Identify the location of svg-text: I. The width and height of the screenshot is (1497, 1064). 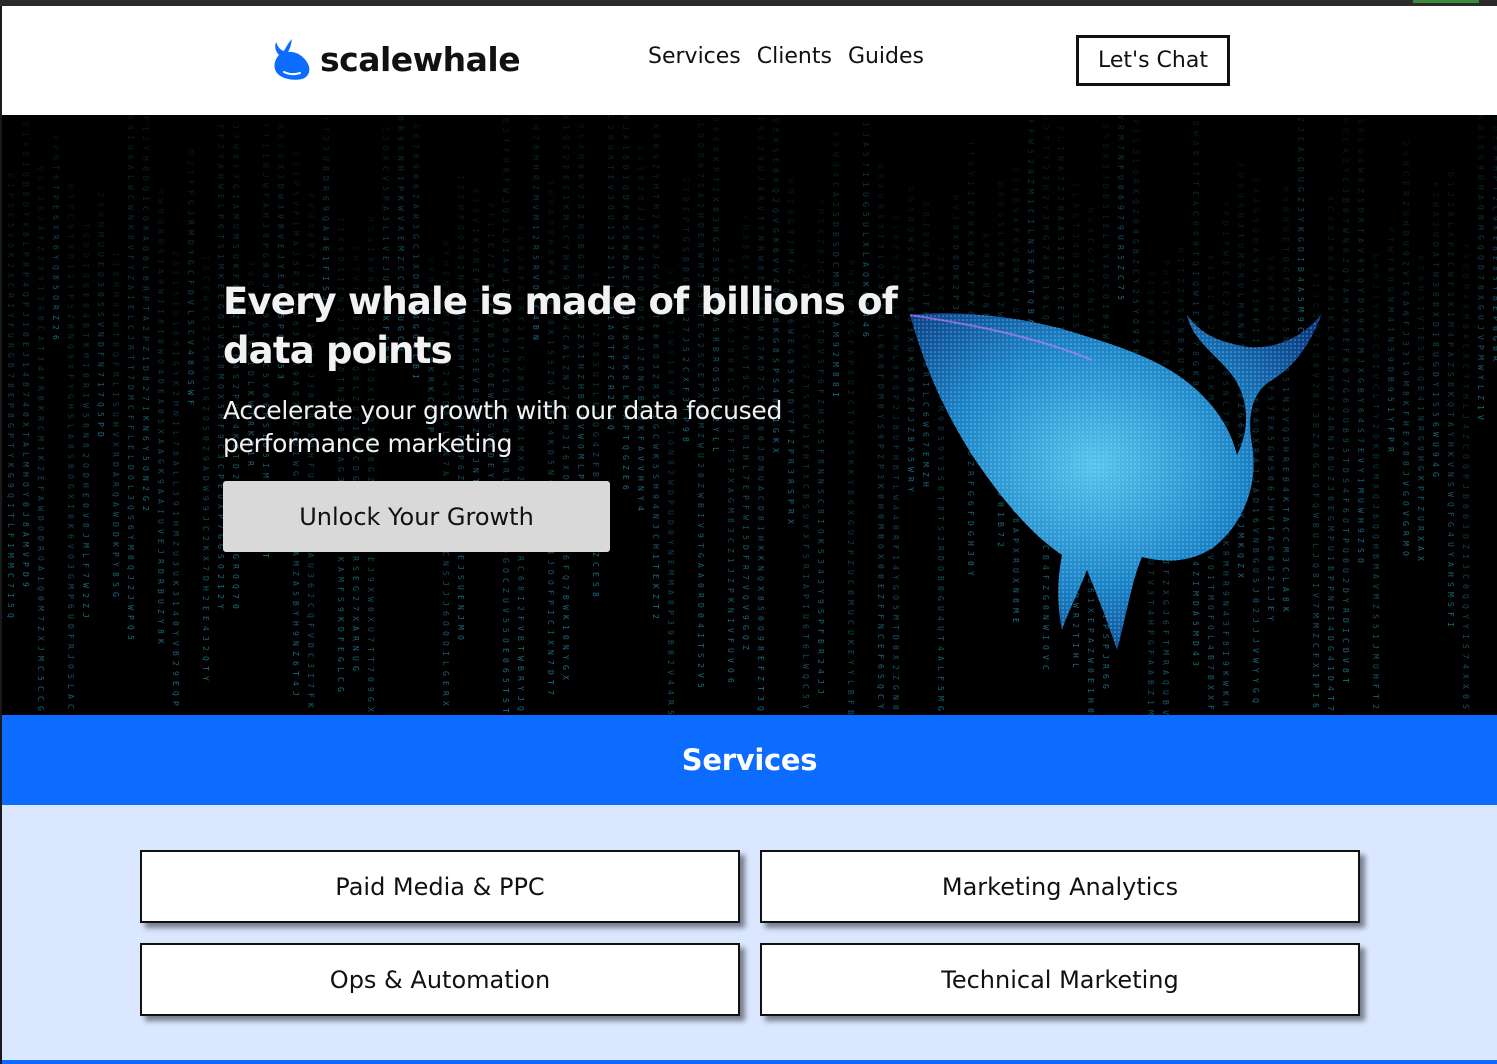
(160, 301).